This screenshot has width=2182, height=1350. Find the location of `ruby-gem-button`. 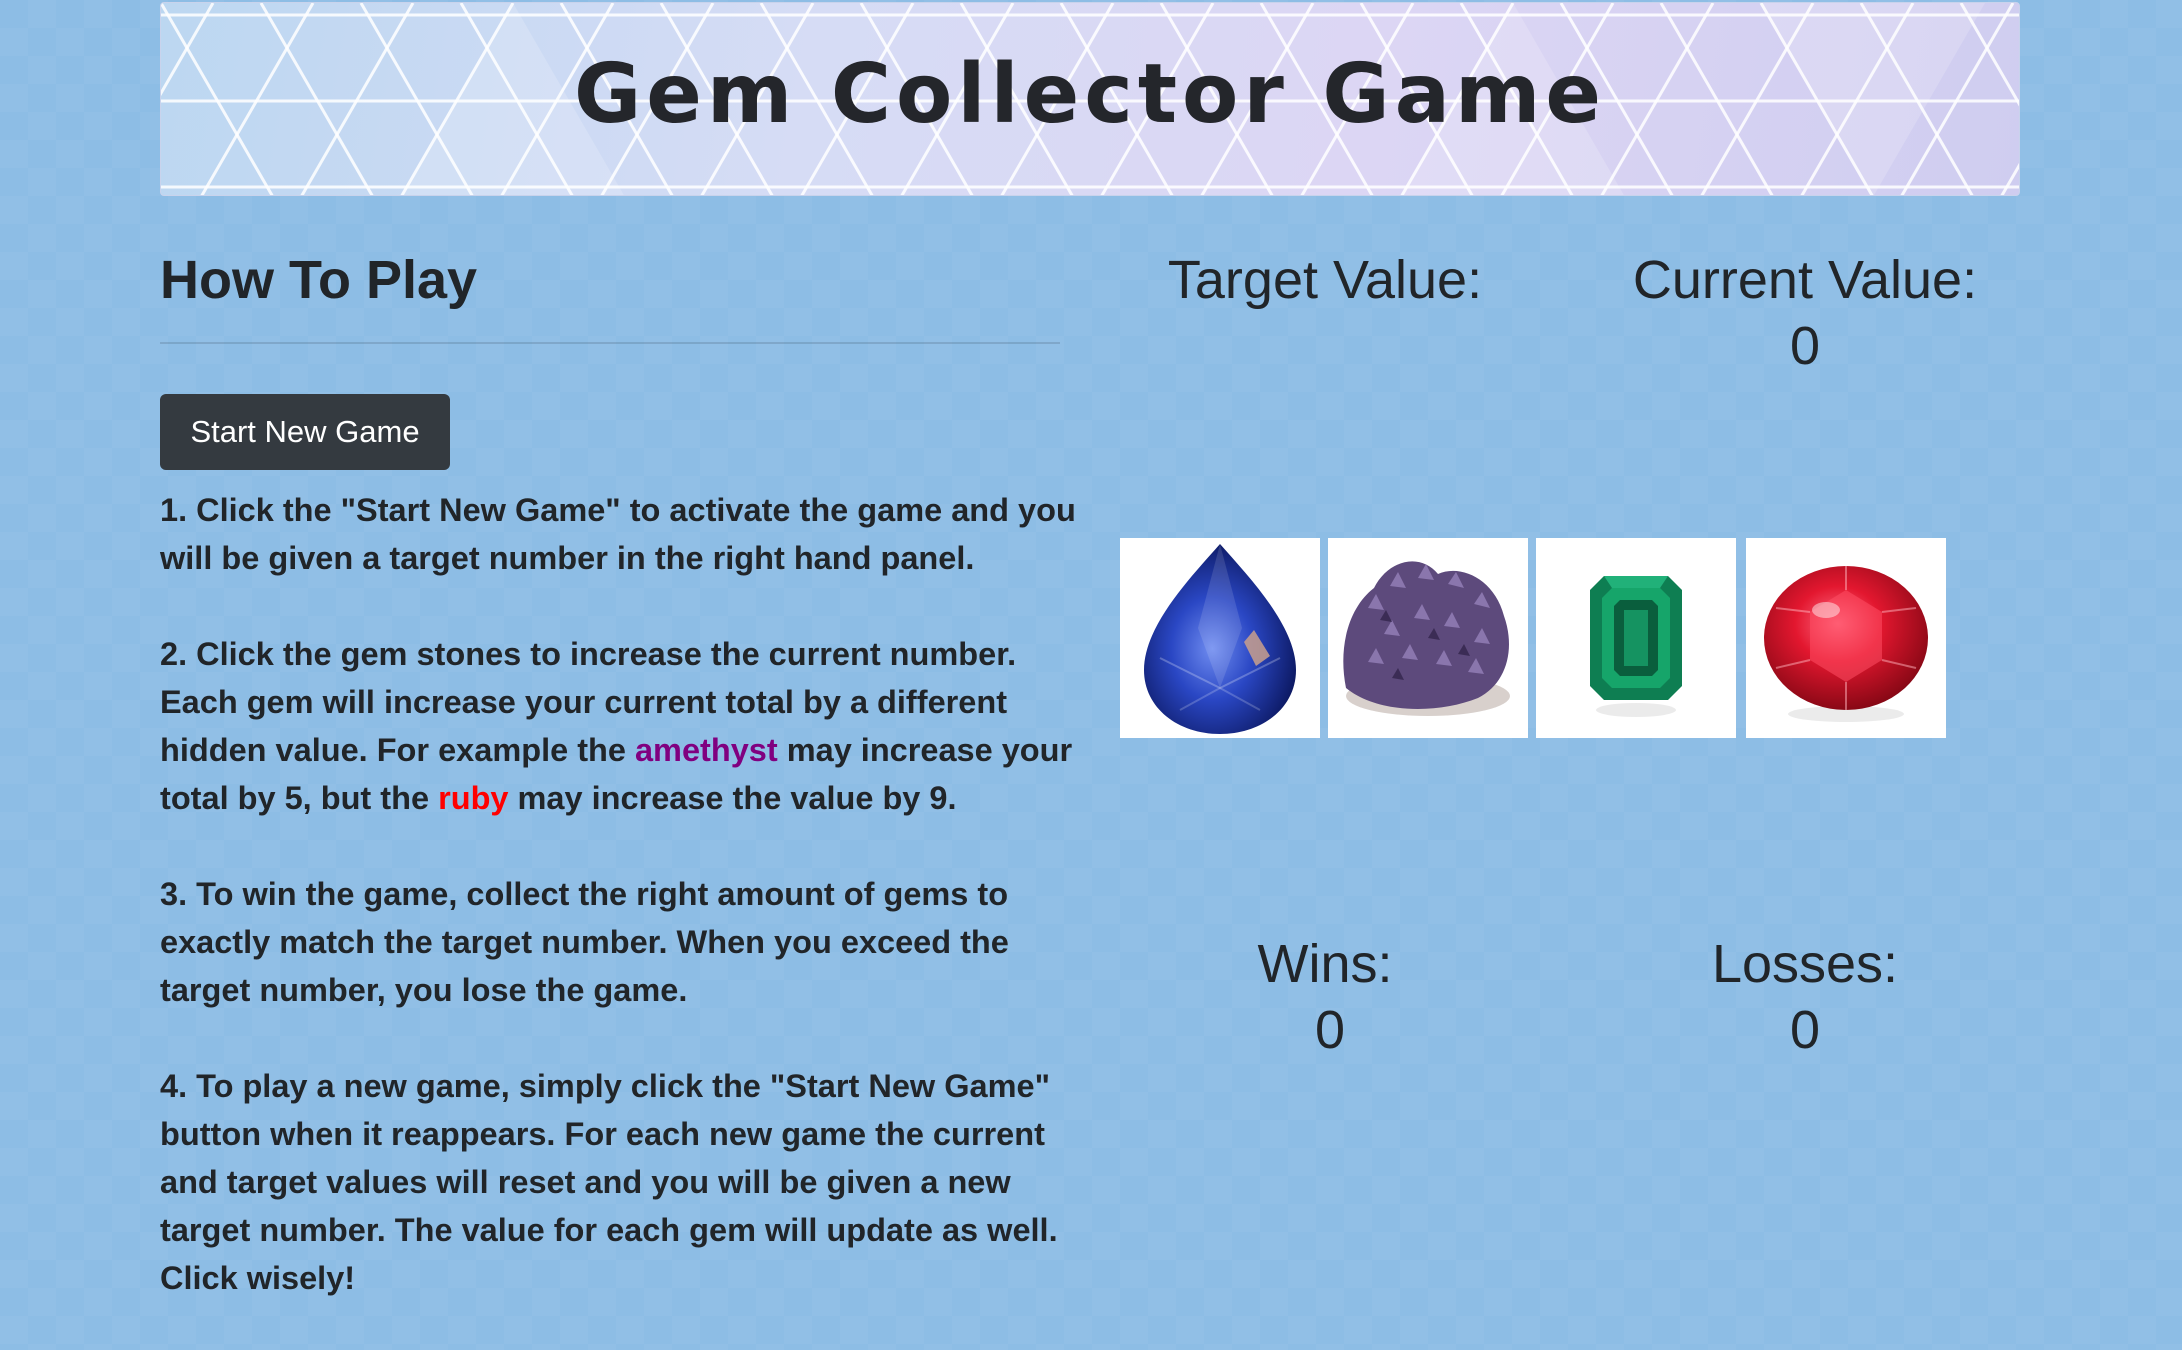

ruby-gem-button is located at coordinates (1846, 638).